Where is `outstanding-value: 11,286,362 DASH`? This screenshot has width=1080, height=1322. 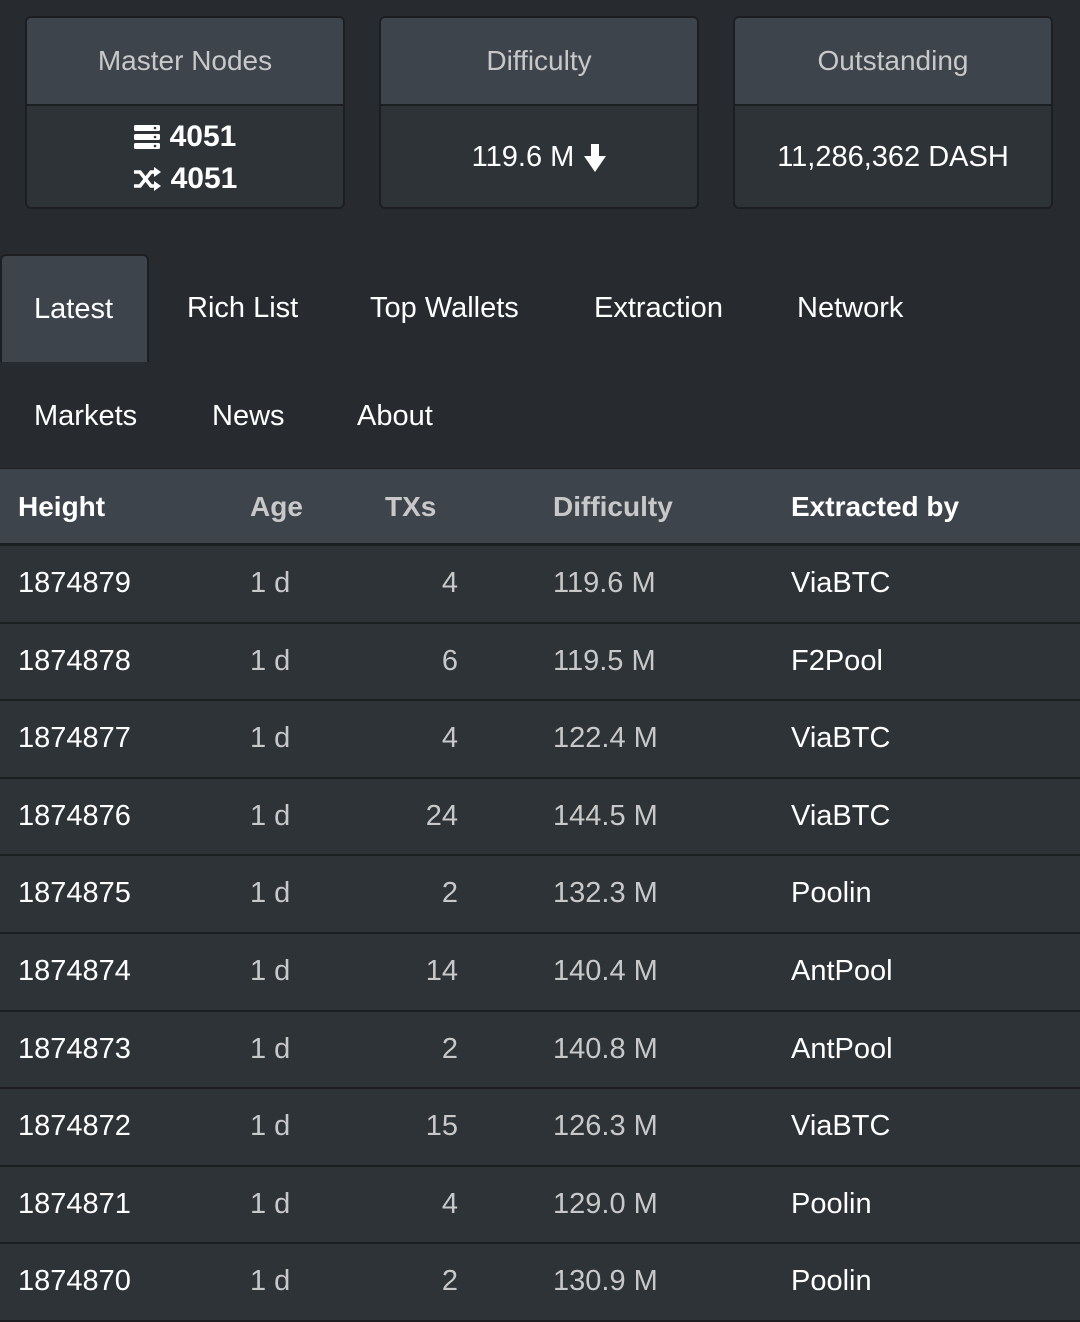
outstanding-value: 11,286,362 DASH is located at coordinates (893, 157).